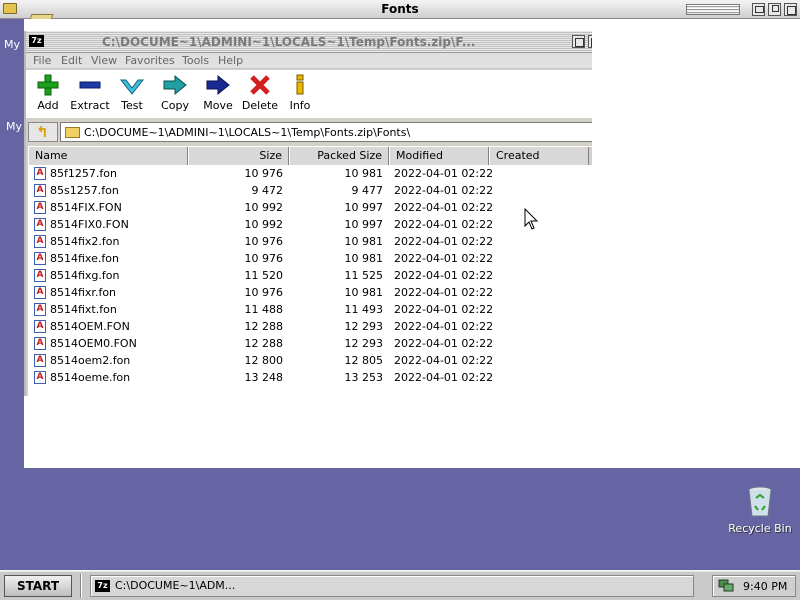  What do you see at coordinates (264, 360) in the screenshot?
I see `file-size: 12 800` at bounding box center [264, 360].